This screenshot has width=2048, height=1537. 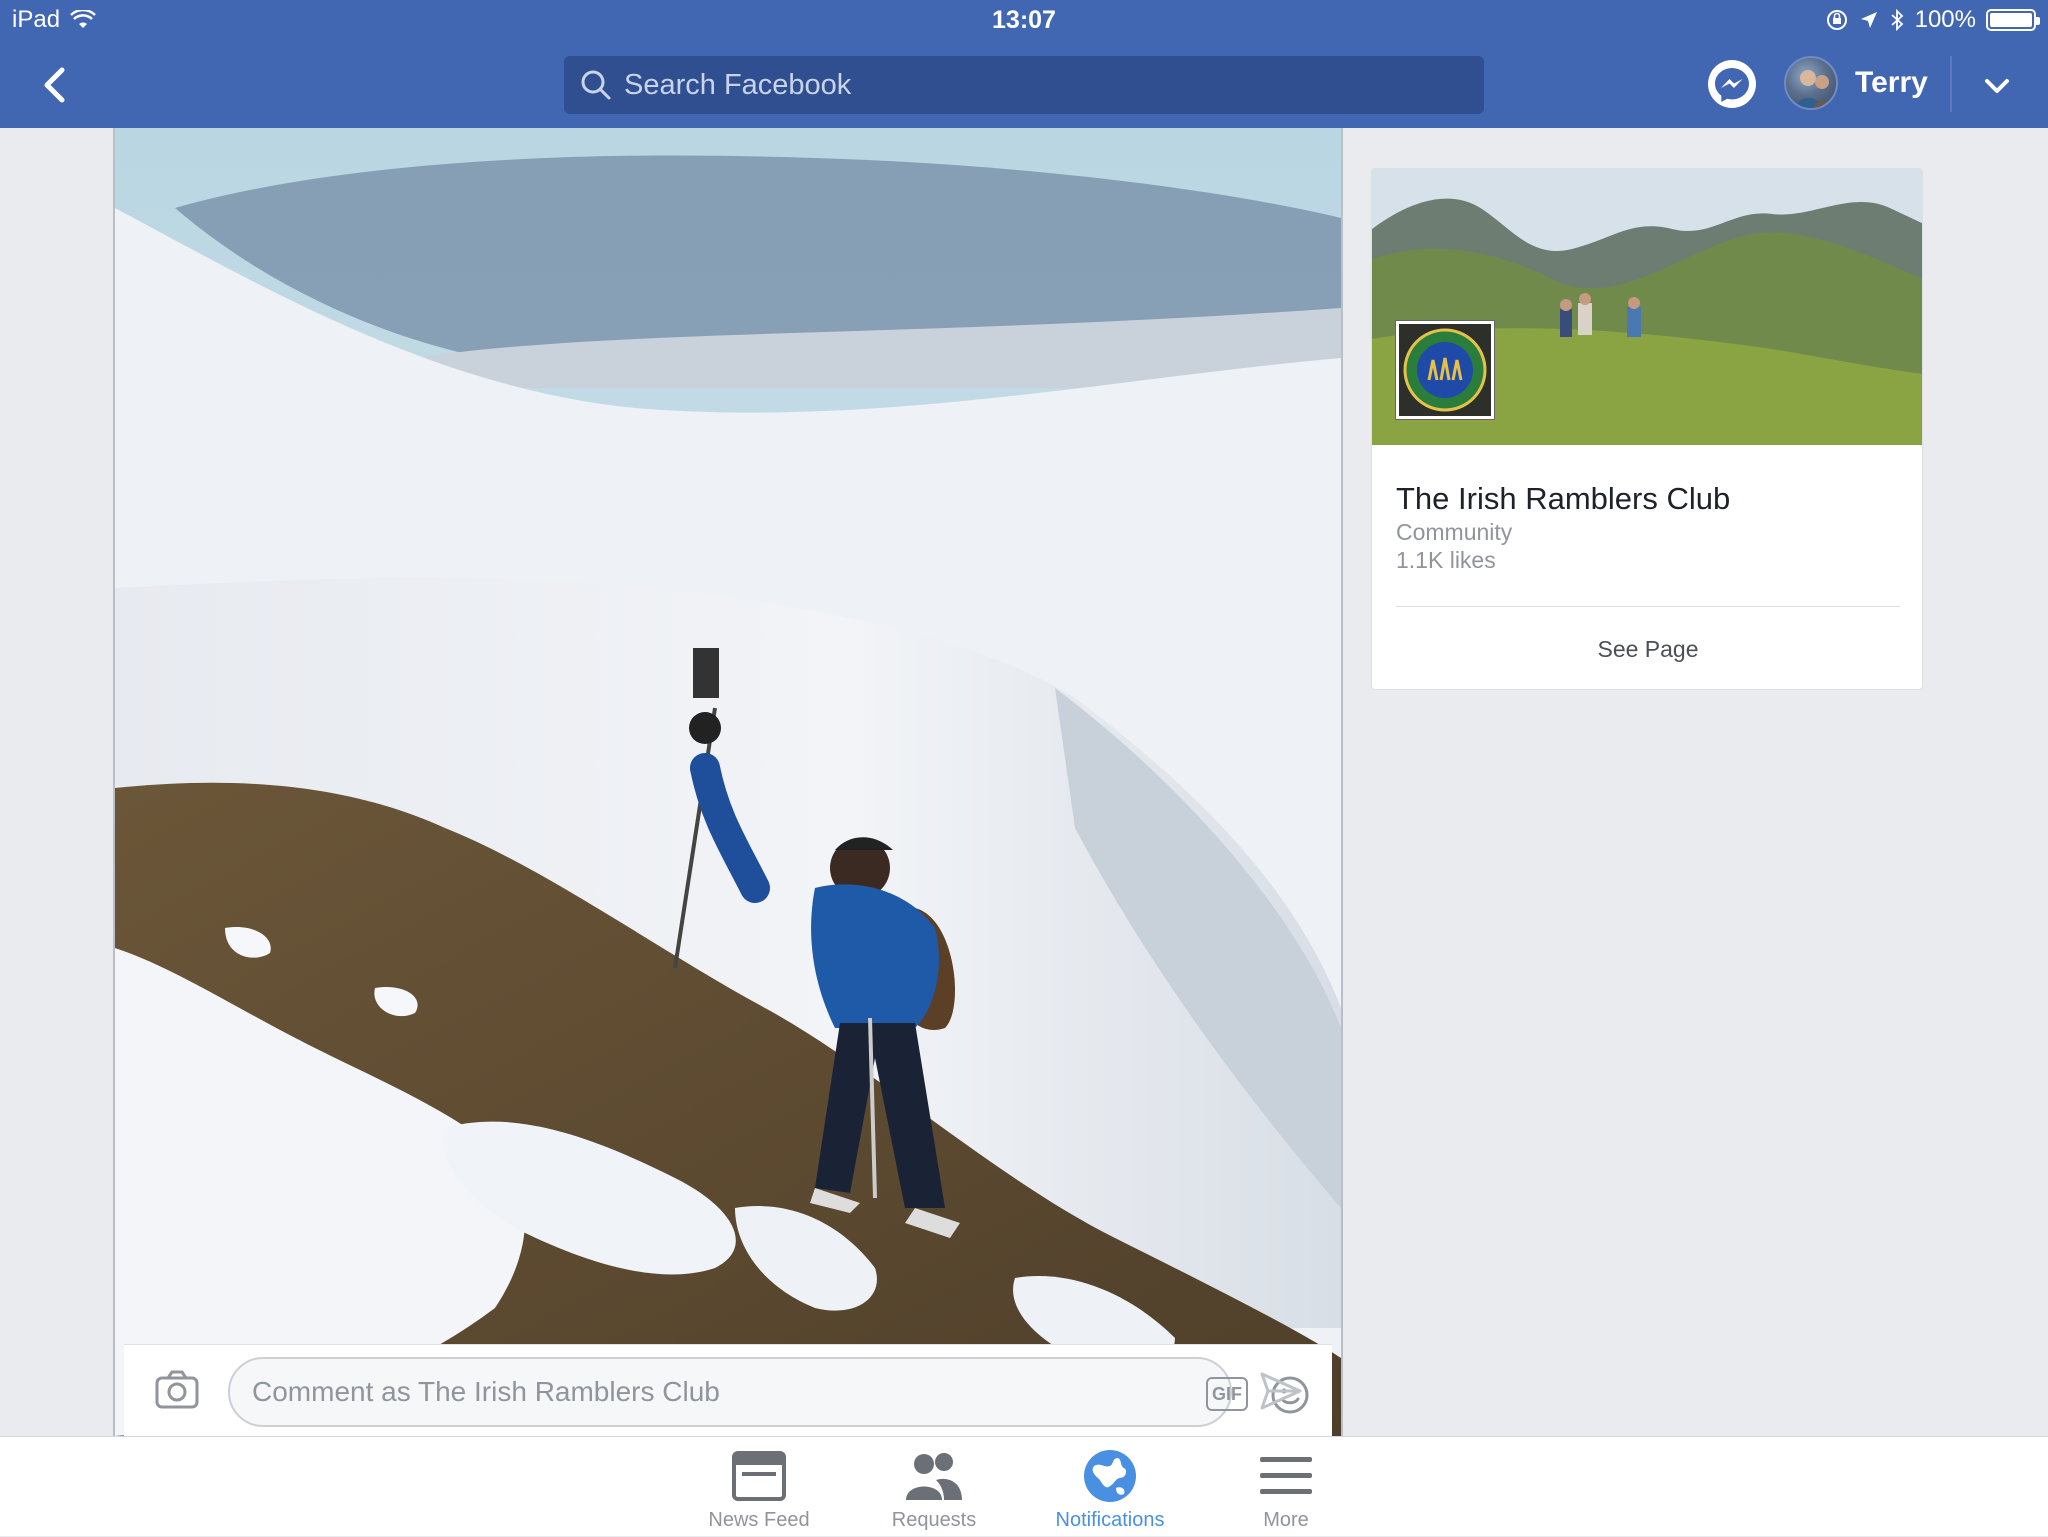 I want to click on status-bar: iPad 13:07 100%, so click(x=1024, y=21).